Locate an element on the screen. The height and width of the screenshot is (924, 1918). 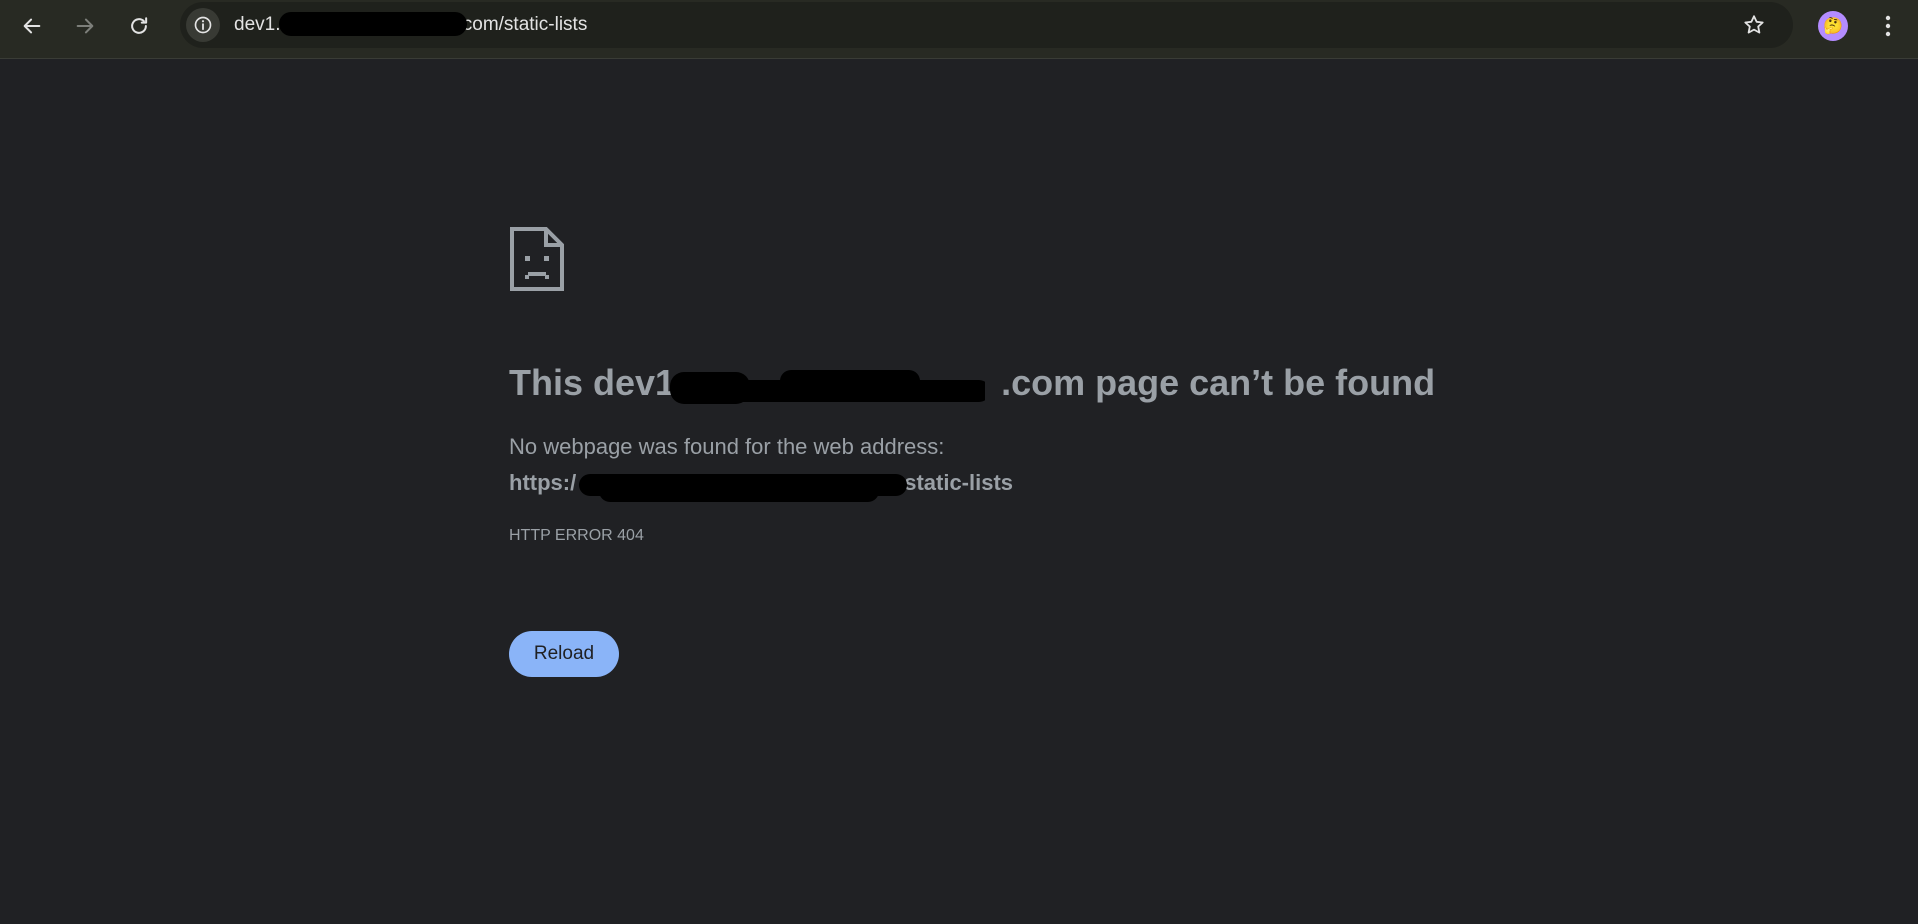
arrow-left-icon is located at coordinates (32, 26).